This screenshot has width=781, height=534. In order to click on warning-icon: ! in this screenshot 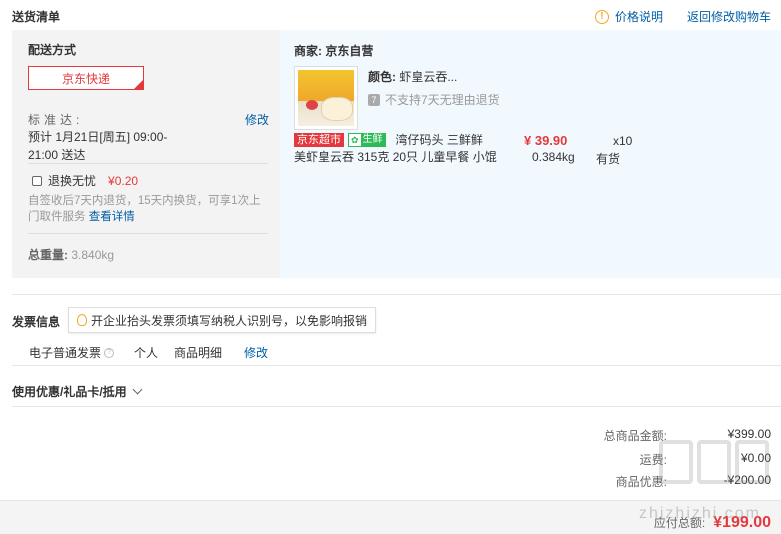, I will do `click(601, 16)`.